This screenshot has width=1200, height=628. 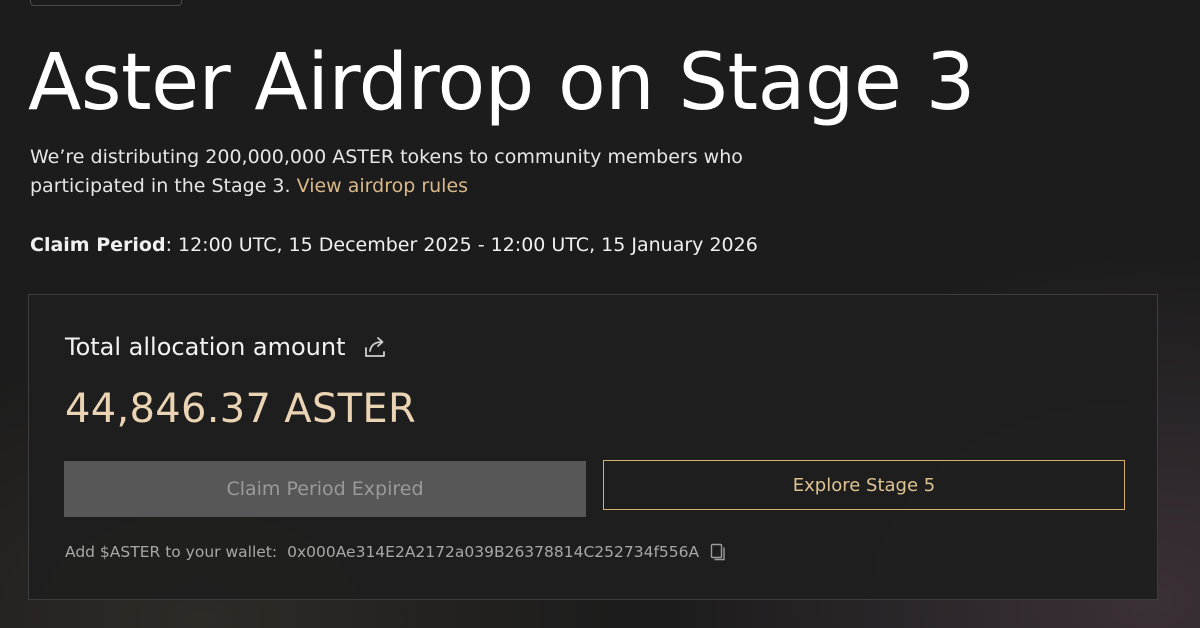 I want to click on allocation-amount: 44,846.37 ASTER, so click(x=241, y=409).